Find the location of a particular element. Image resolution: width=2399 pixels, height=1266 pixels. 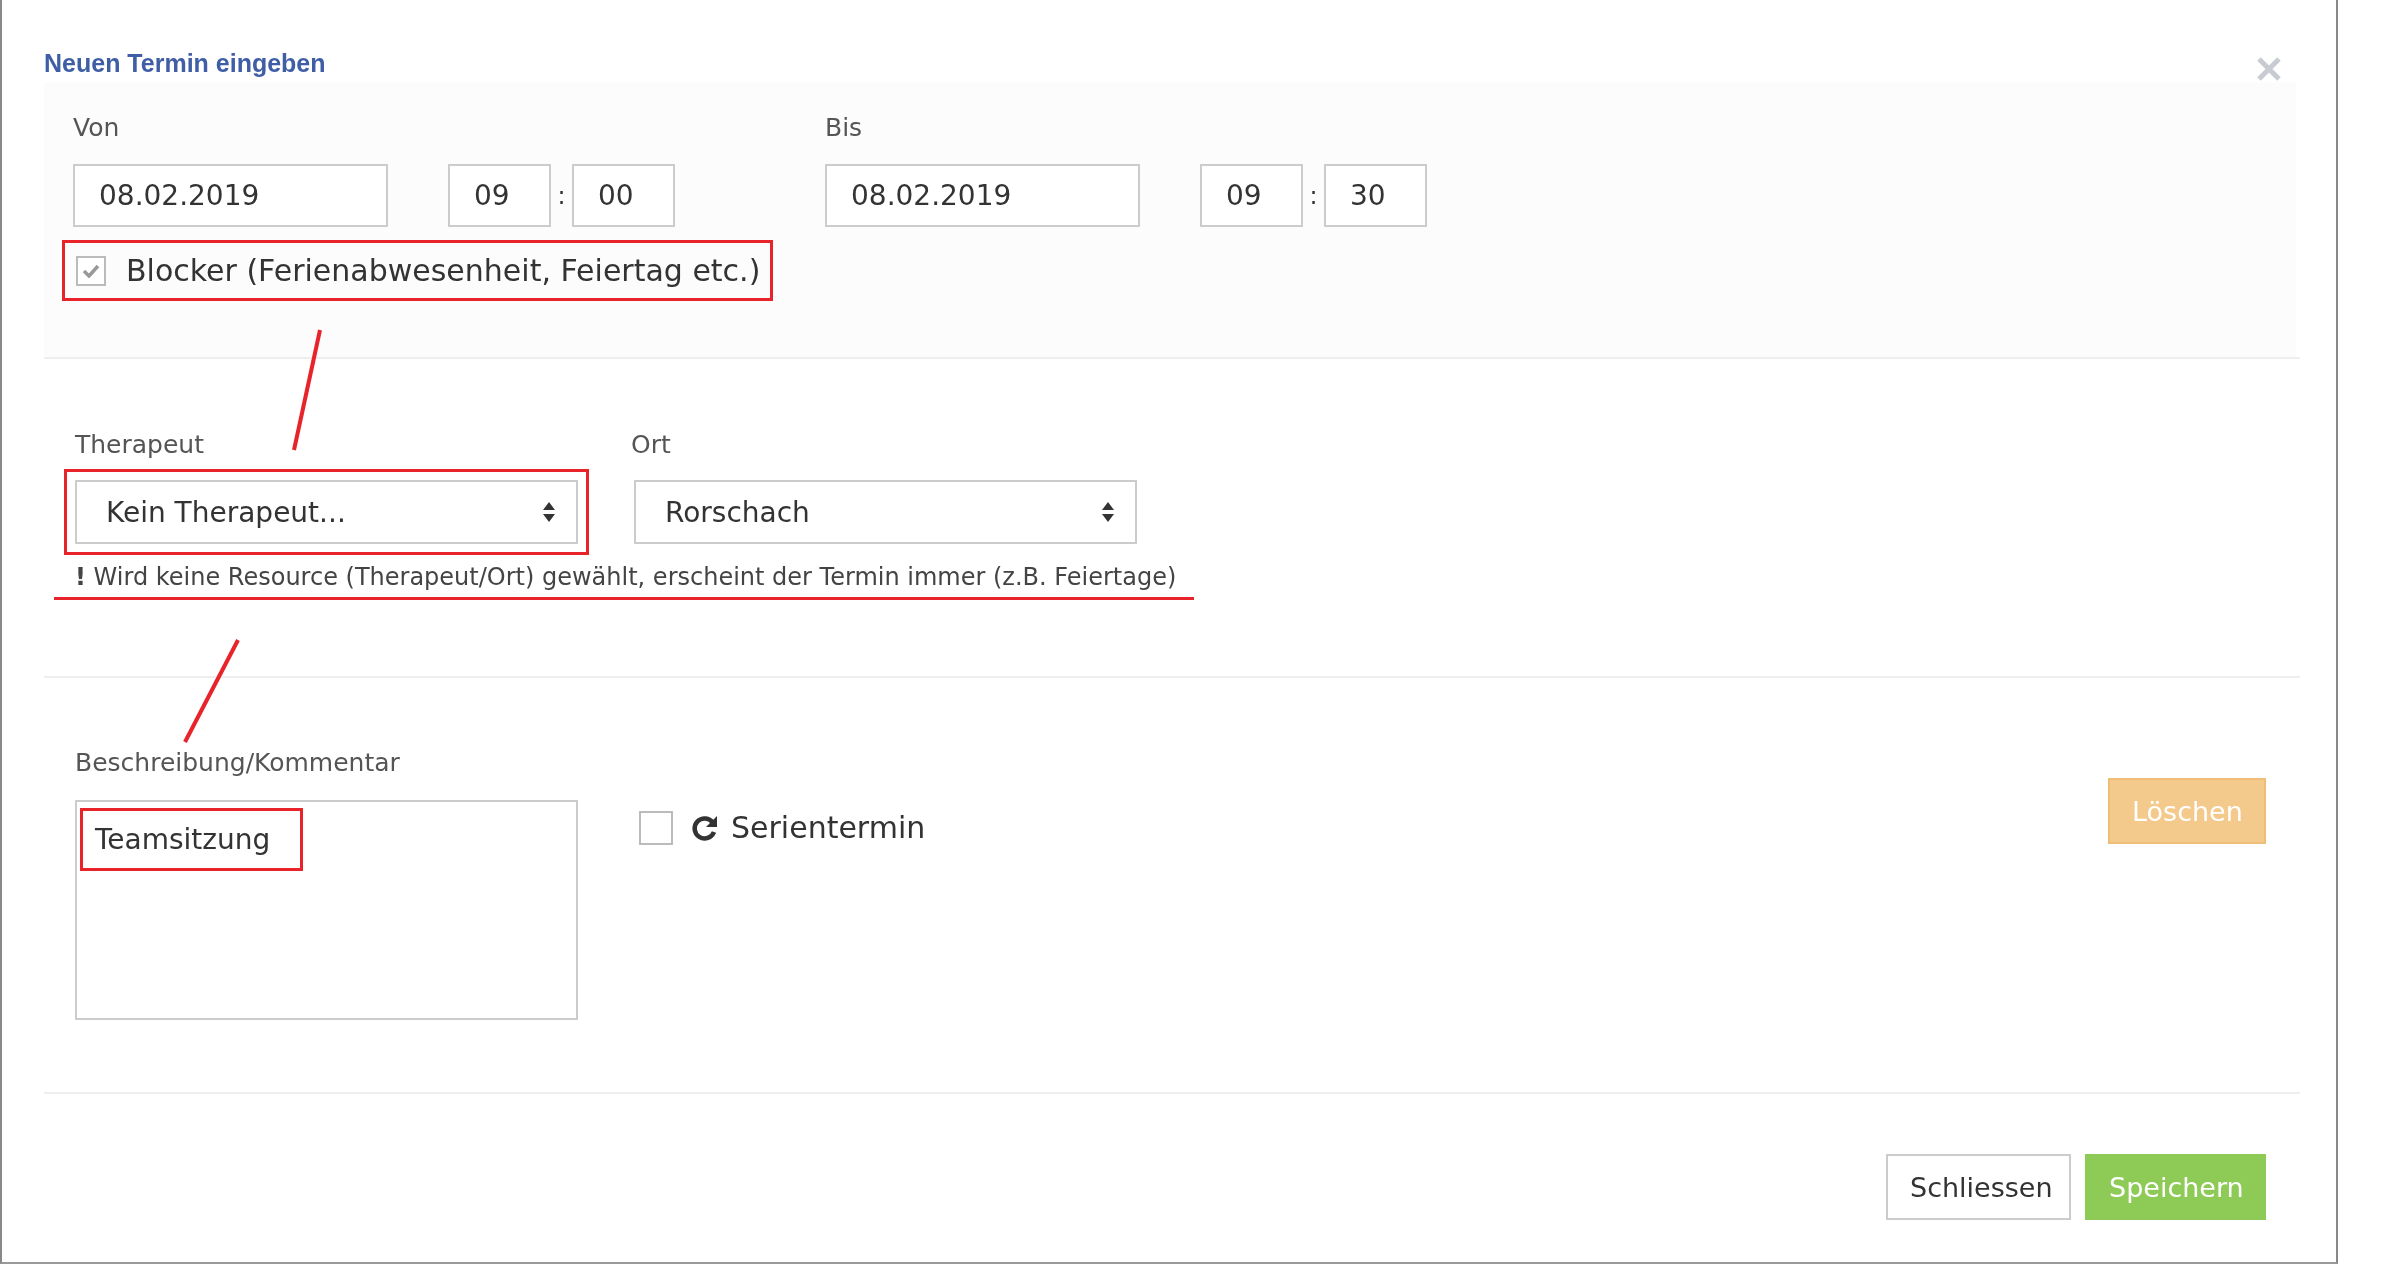

dialog-title: Neuen Termin eingeben is located at coordinates (185, 63).